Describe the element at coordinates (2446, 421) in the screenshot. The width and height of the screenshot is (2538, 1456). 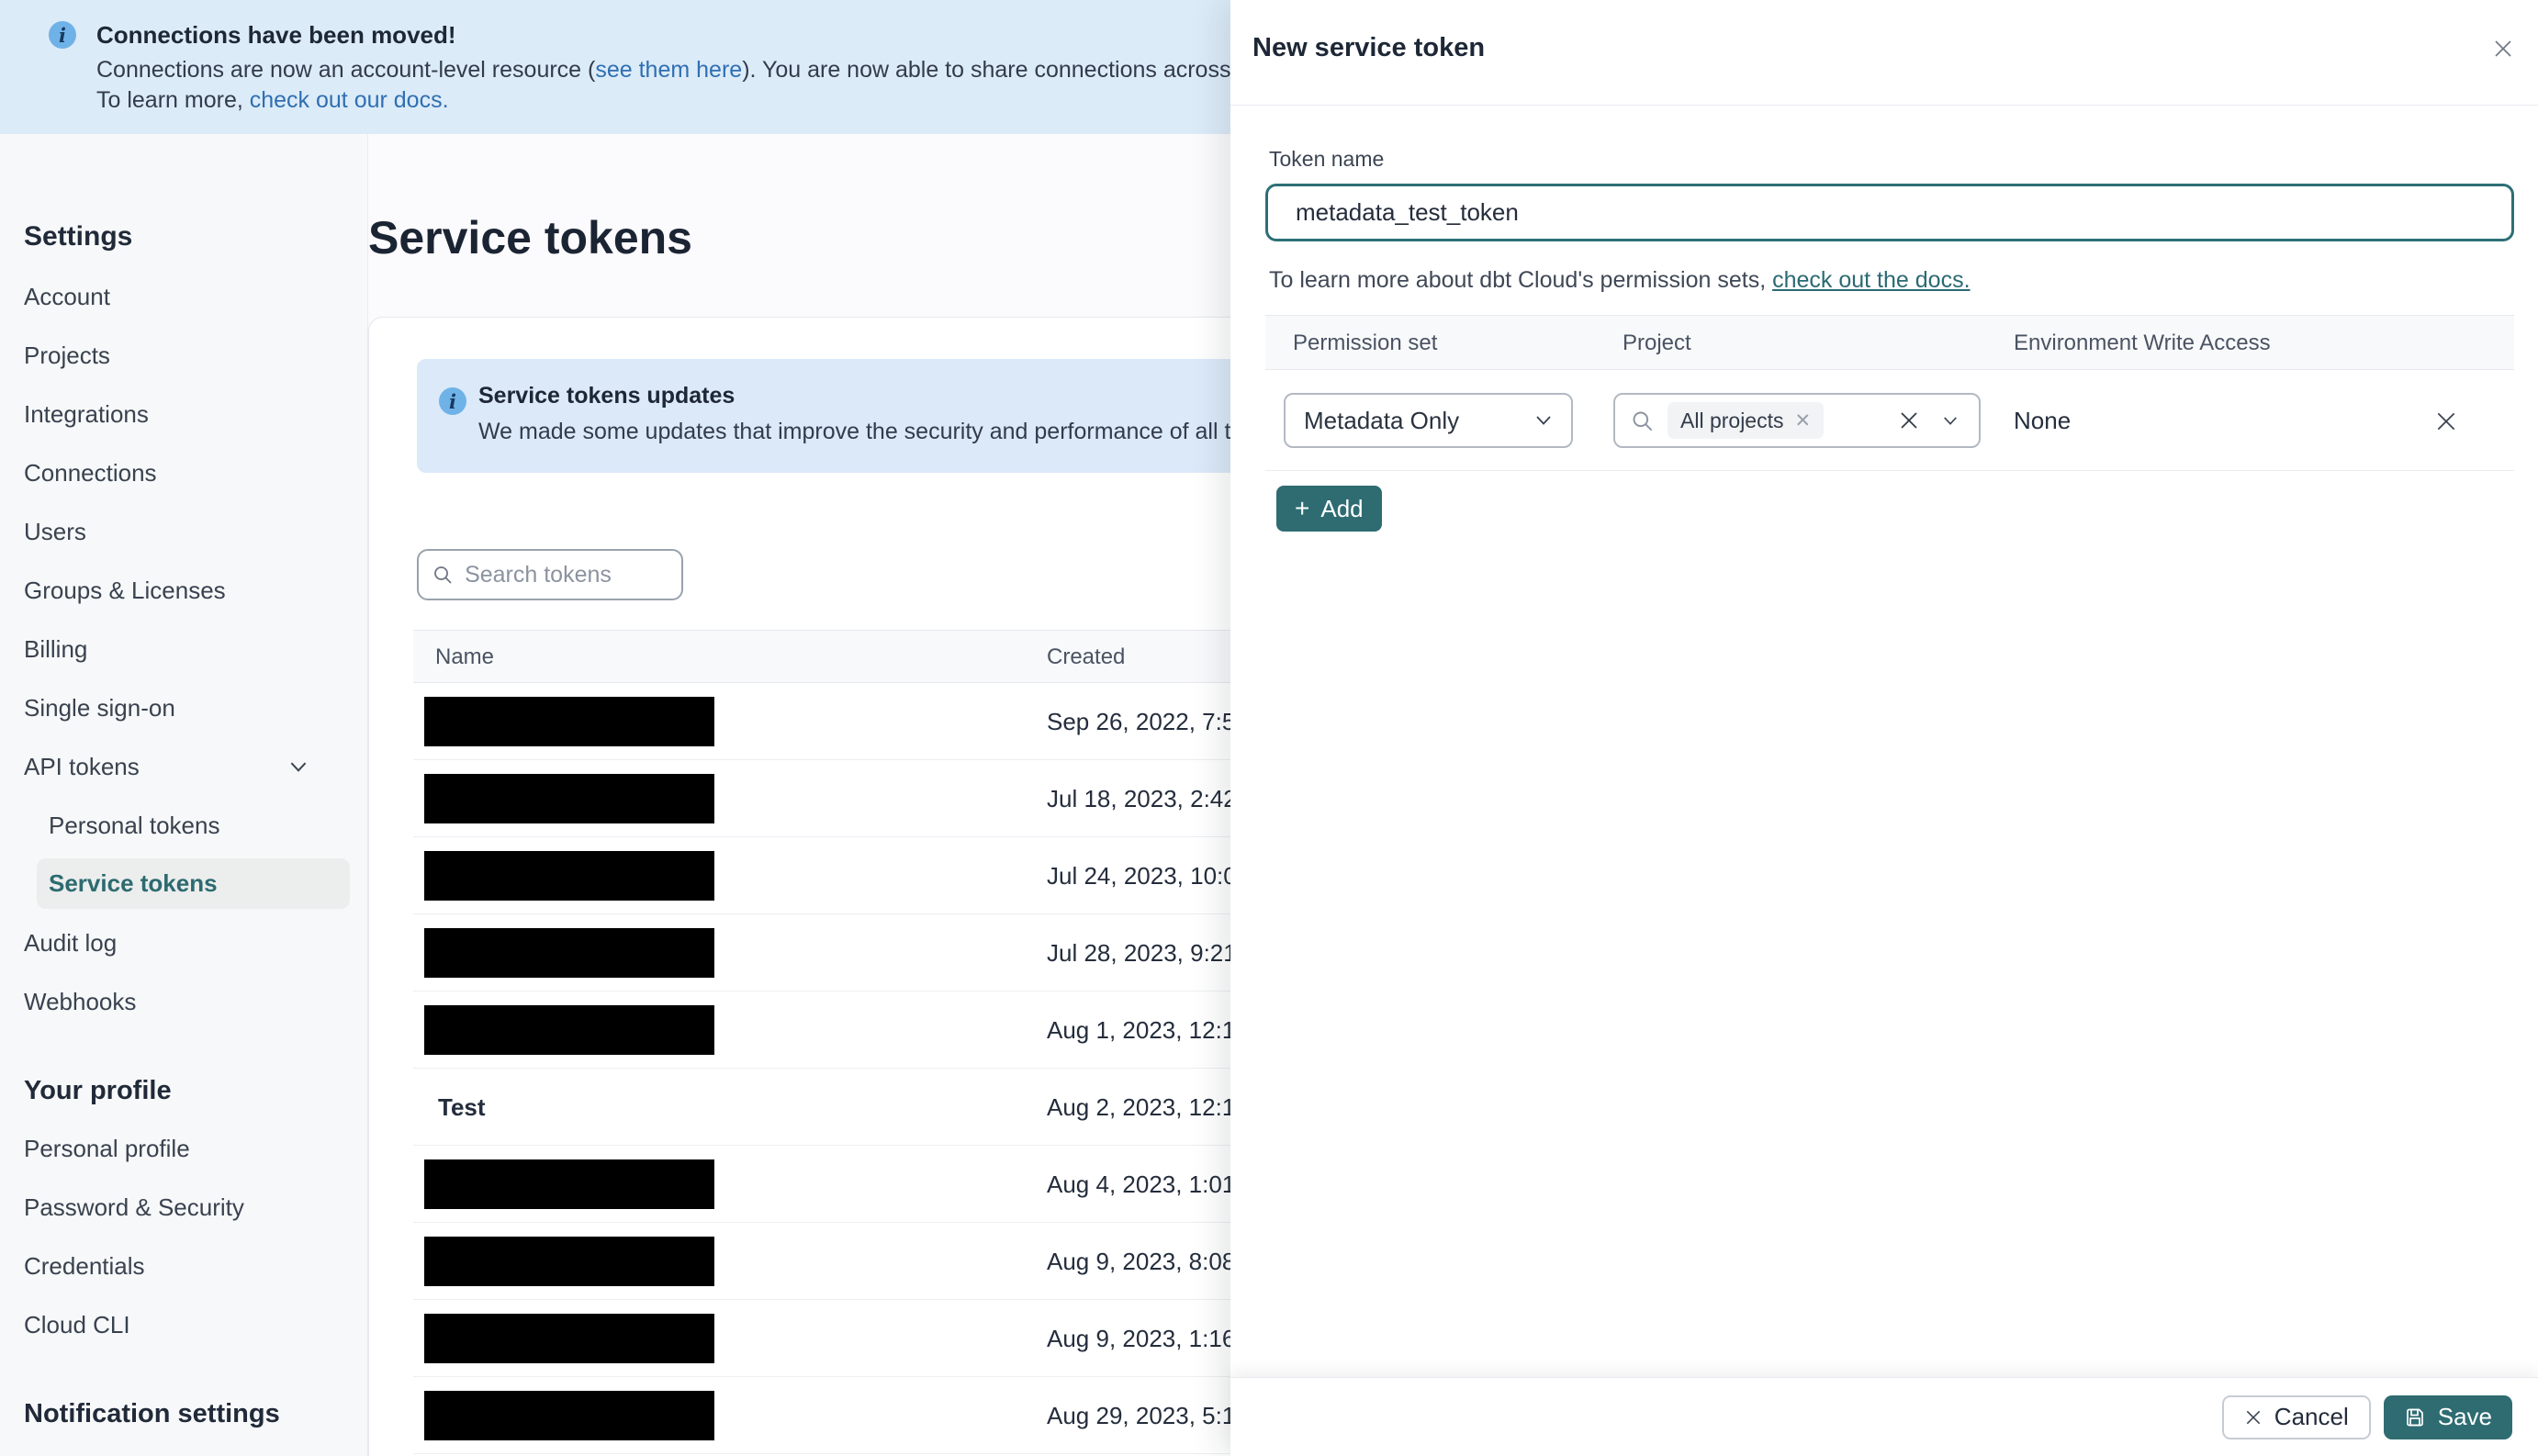
I see `remove-row-icon` at that location.